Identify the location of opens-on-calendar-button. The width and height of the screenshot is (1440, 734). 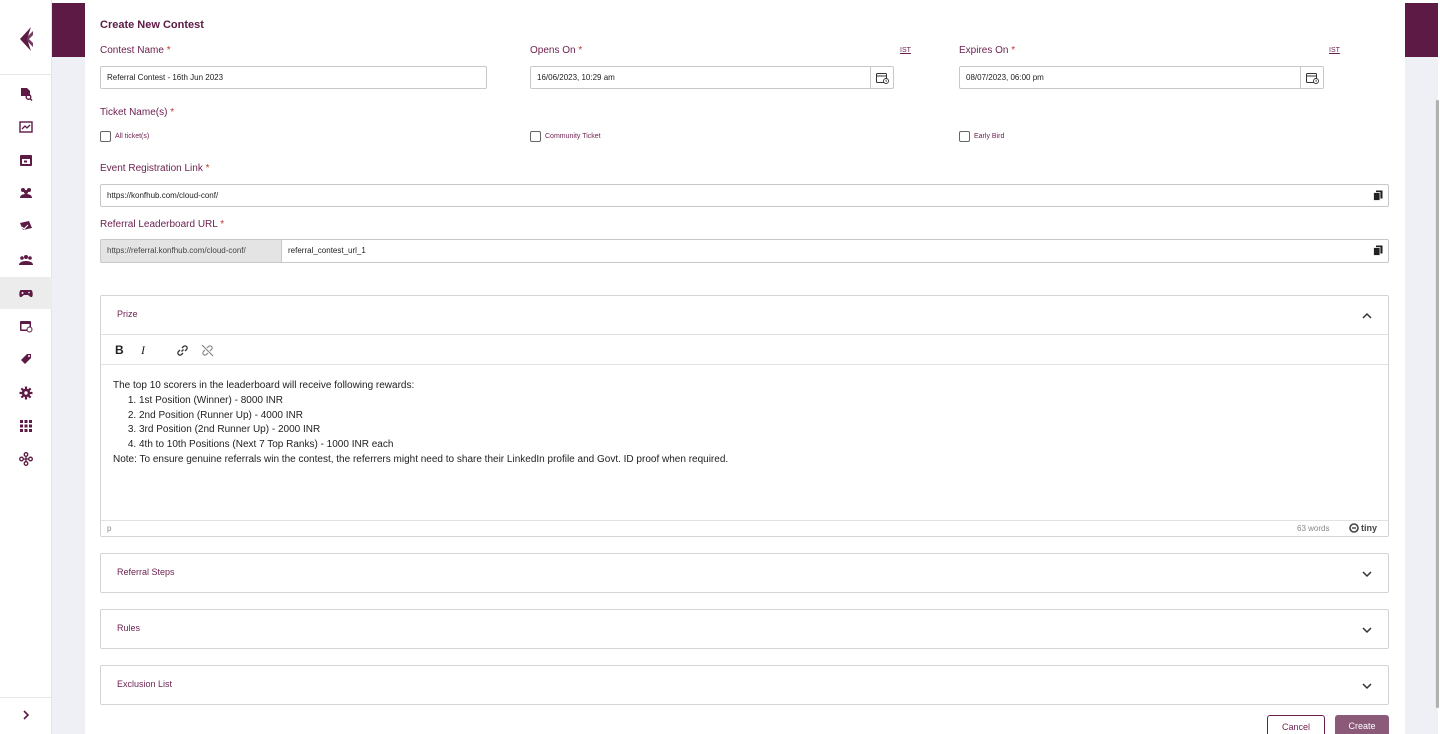
(882, 77).